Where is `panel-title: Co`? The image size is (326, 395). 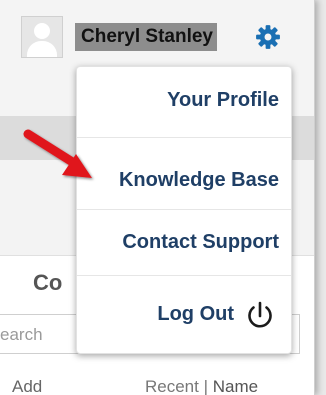
panel-title: Co is located at coordinates (48, 282).